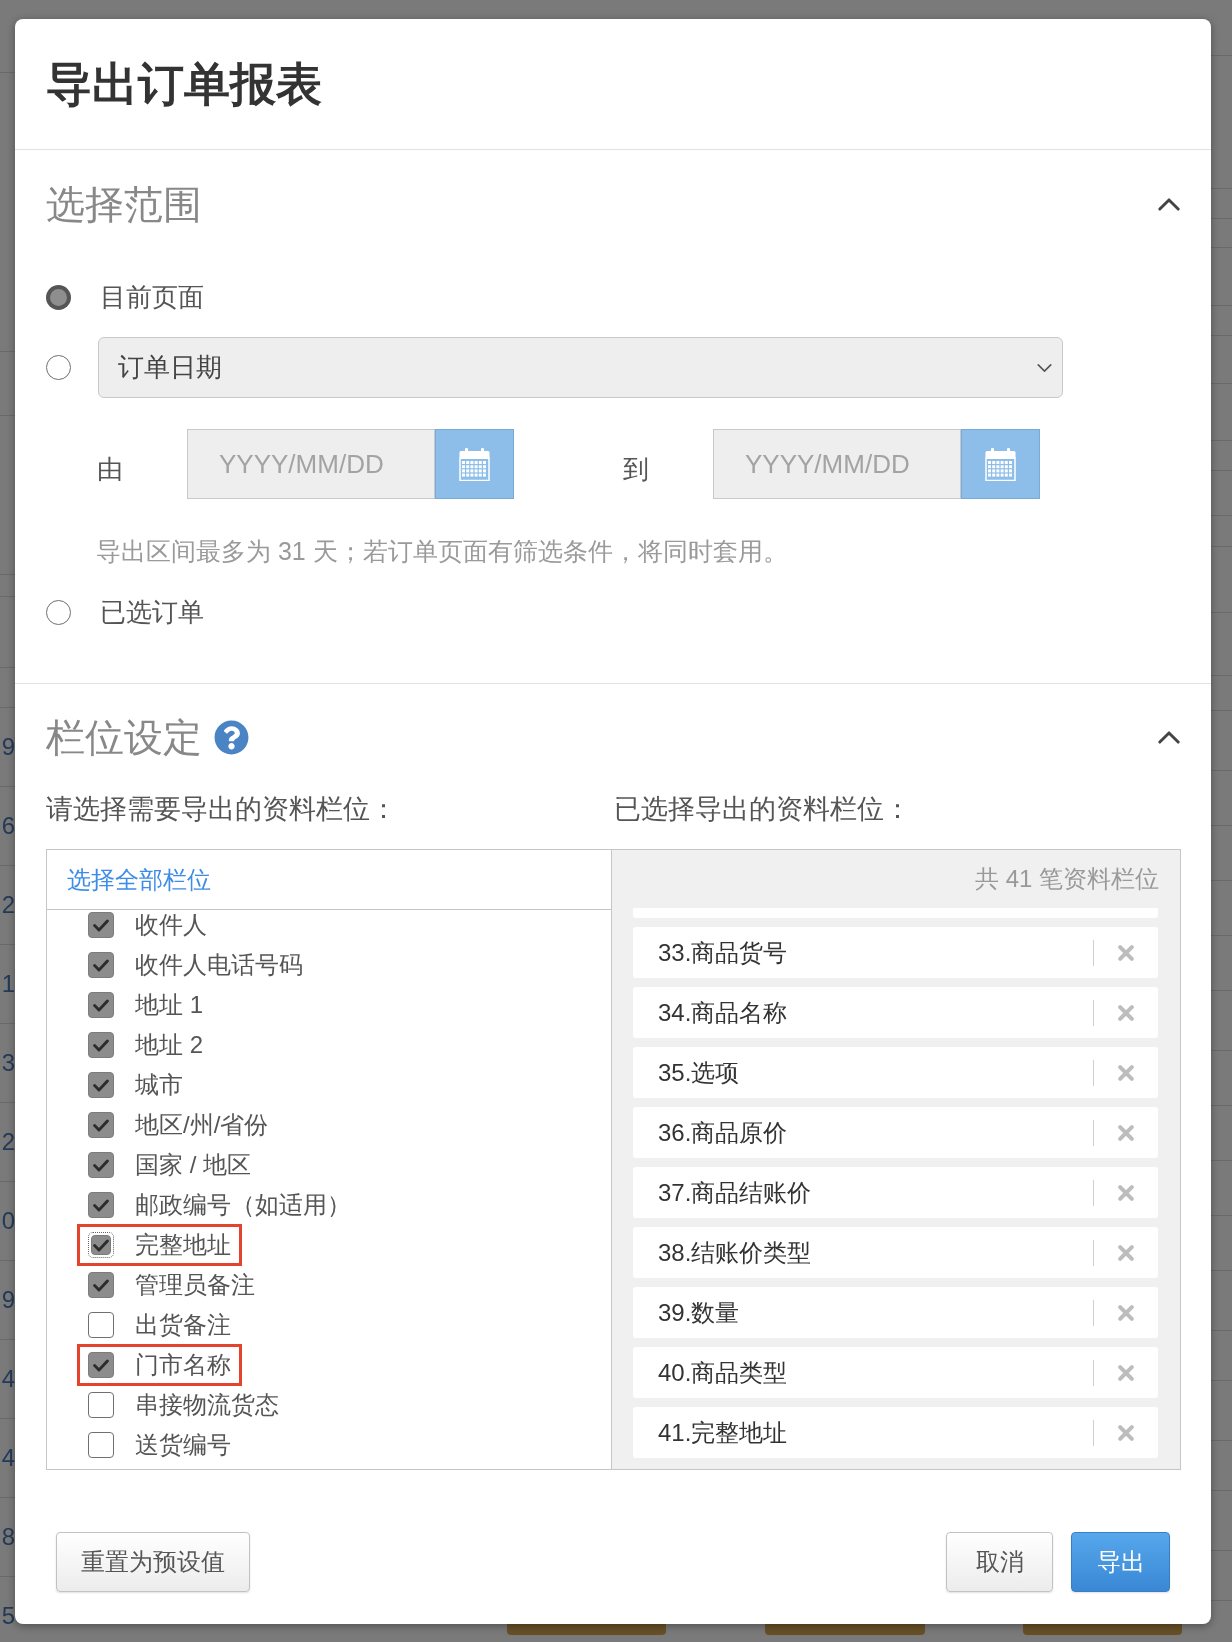 This screenshot has height=1642, width=1232. Describe the element at coordinates (723, 952) in the screenshot. I see `field-name: 33.商品货号` at that location.